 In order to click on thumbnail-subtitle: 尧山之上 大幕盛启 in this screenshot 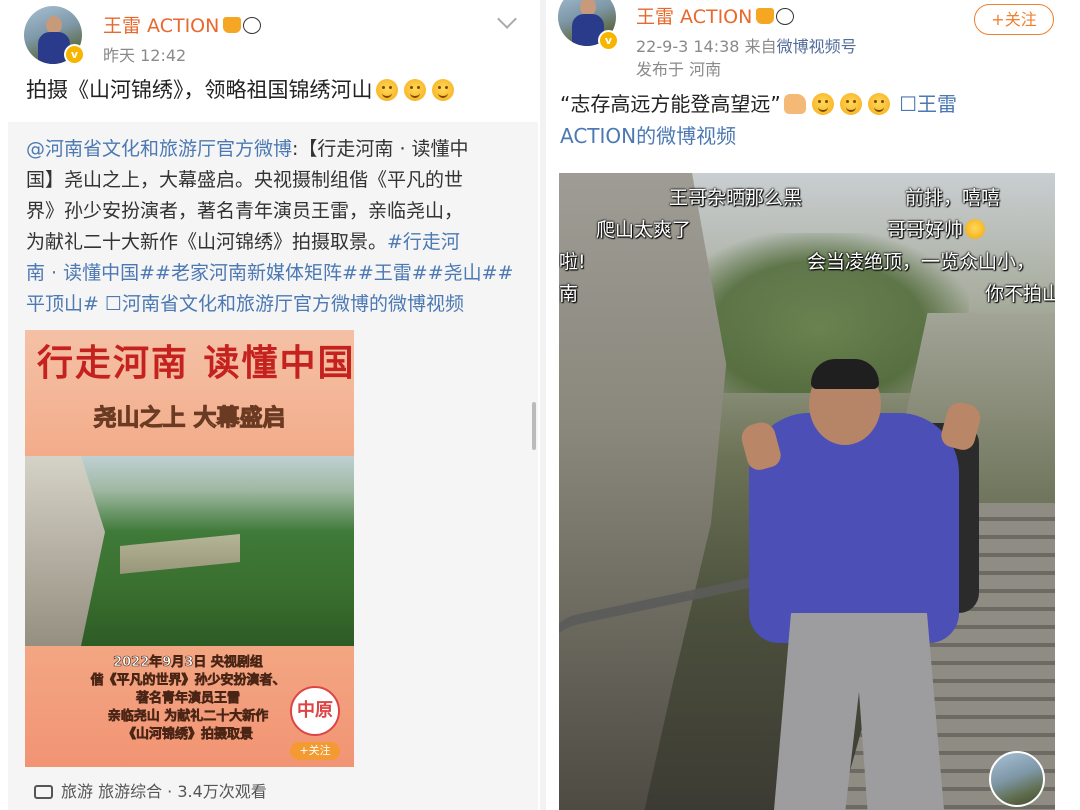, I will do `click(189, 418)`.